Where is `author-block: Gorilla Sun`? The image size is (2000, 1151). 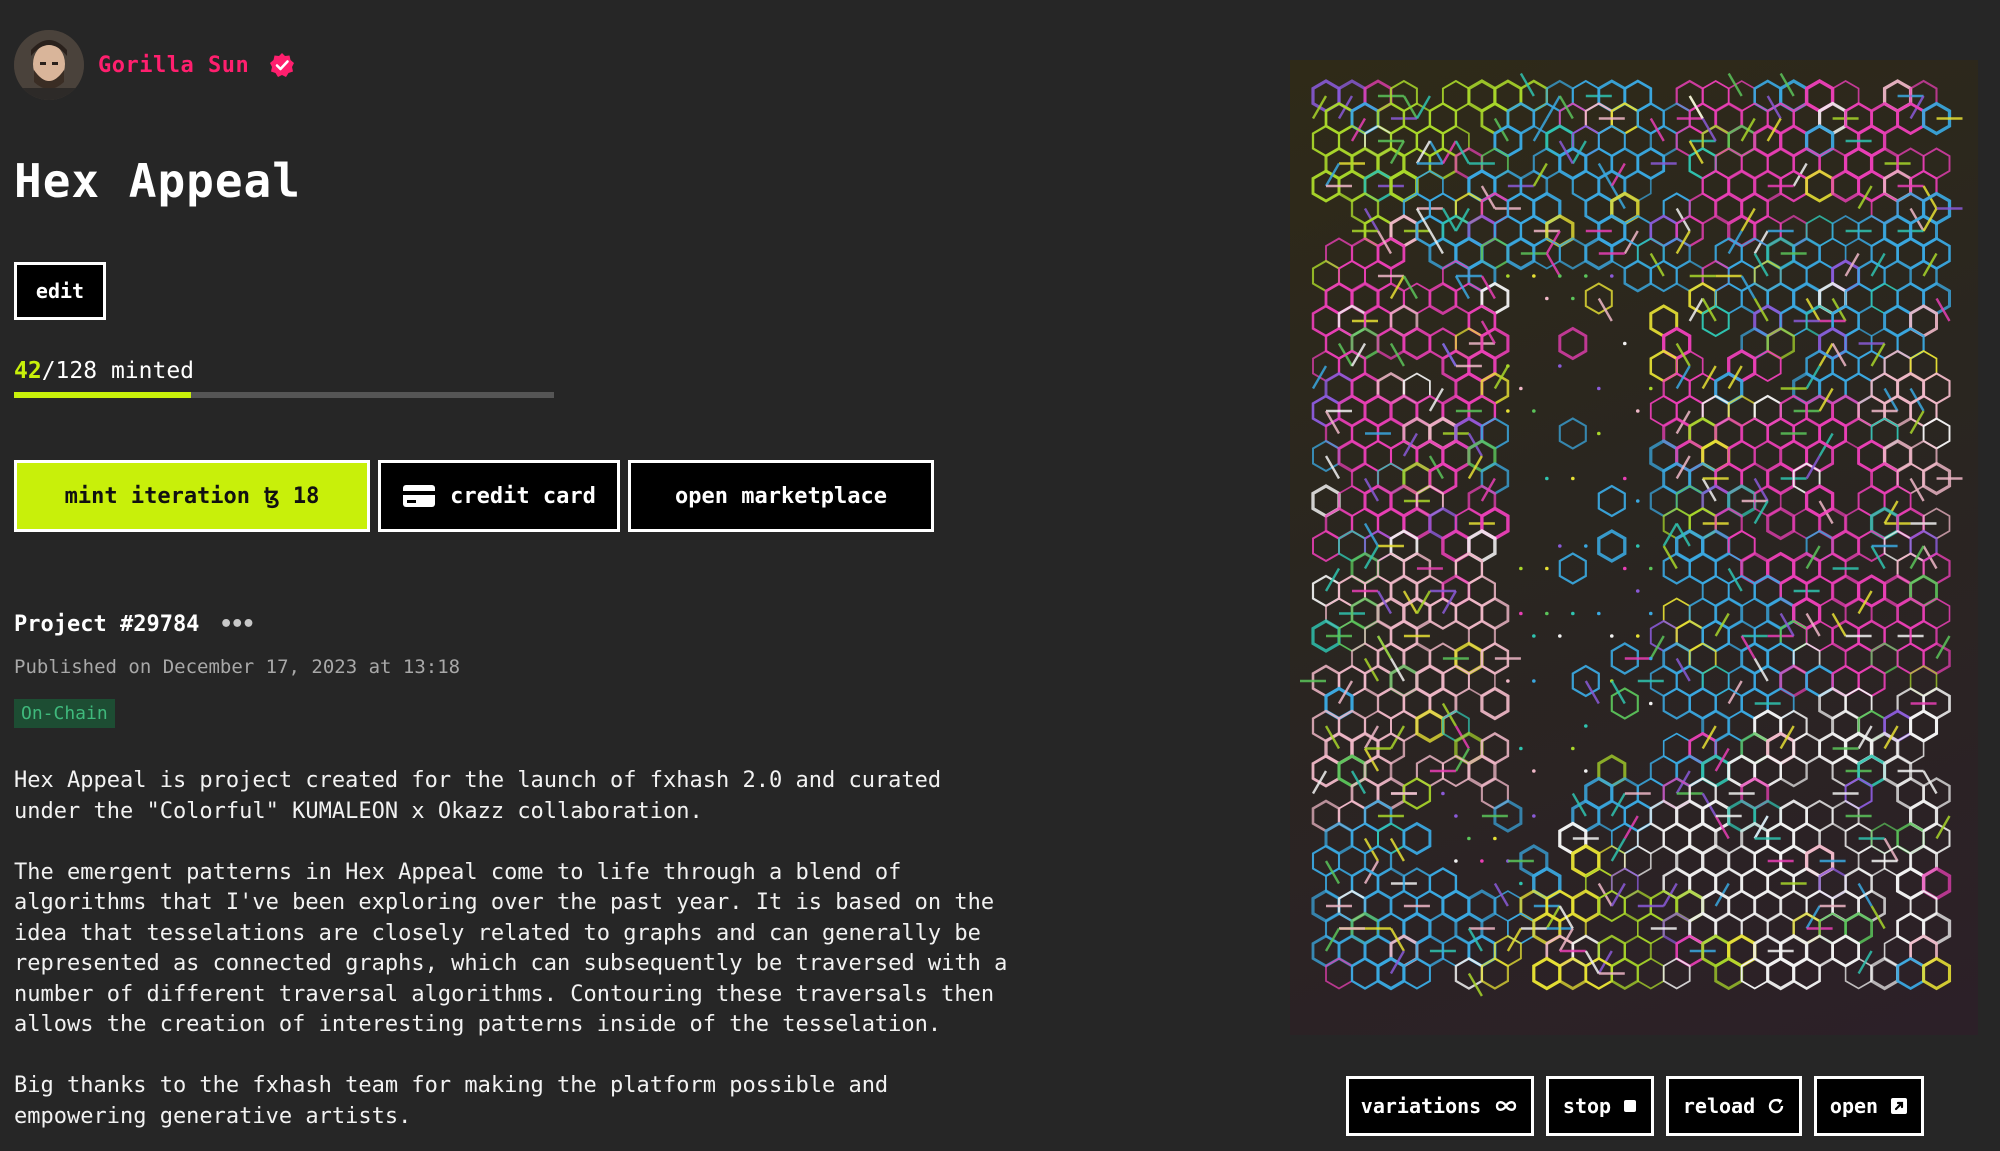 author-block: Gorilla Sun is located at coordinates (154, 65).